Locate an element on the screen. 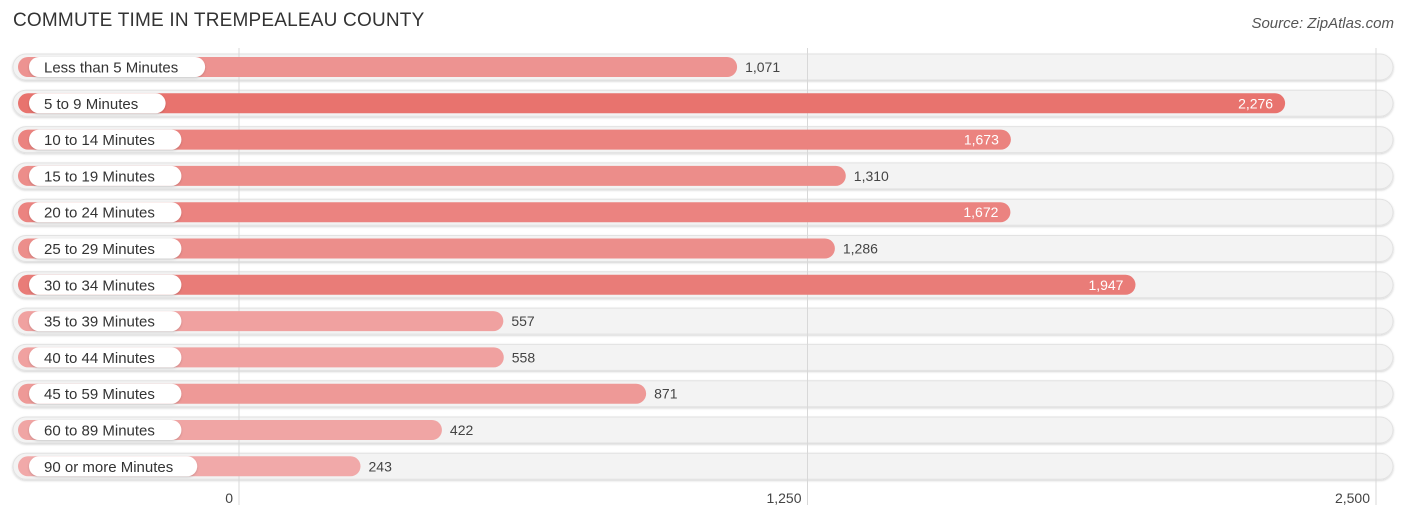 The height and width of the screenshot is (522, 1406). category-label: 15 to 19 Minutes is located at coordinates (99, 176).